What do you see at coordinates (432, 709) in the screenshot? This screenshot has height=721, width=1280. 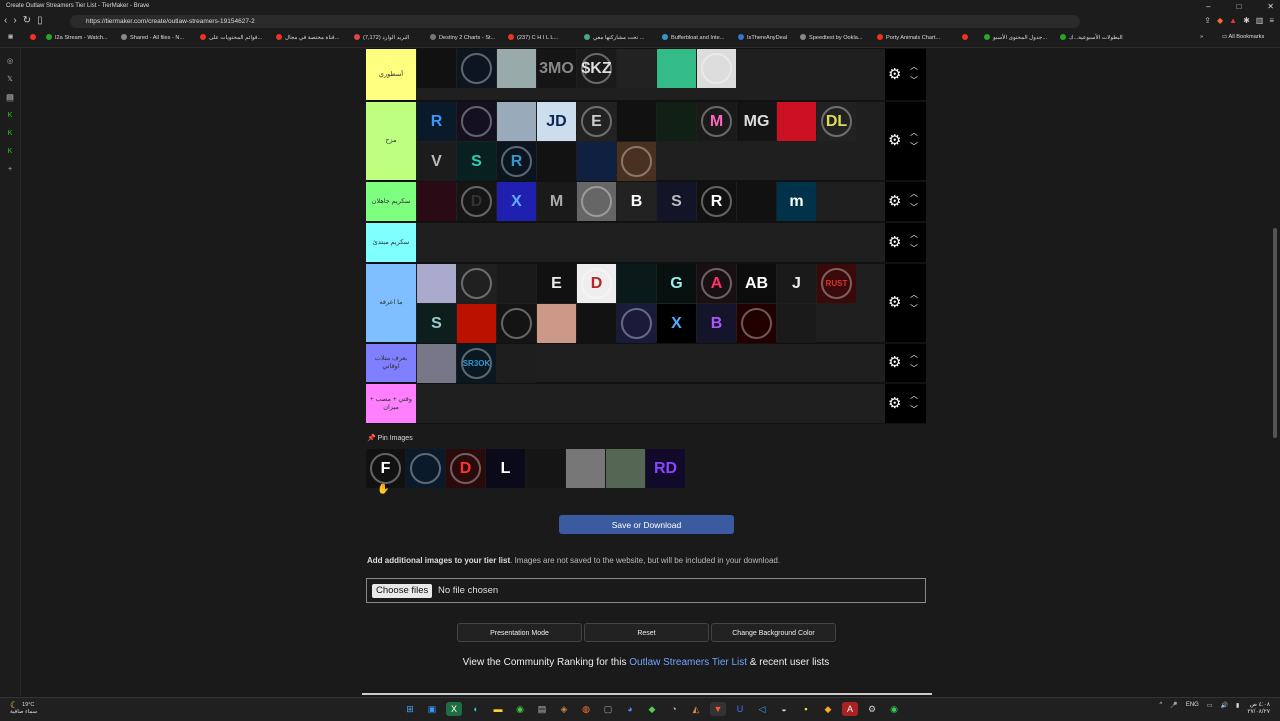 I see `widgets-icon: ▣` at bounding box center [432, 709].